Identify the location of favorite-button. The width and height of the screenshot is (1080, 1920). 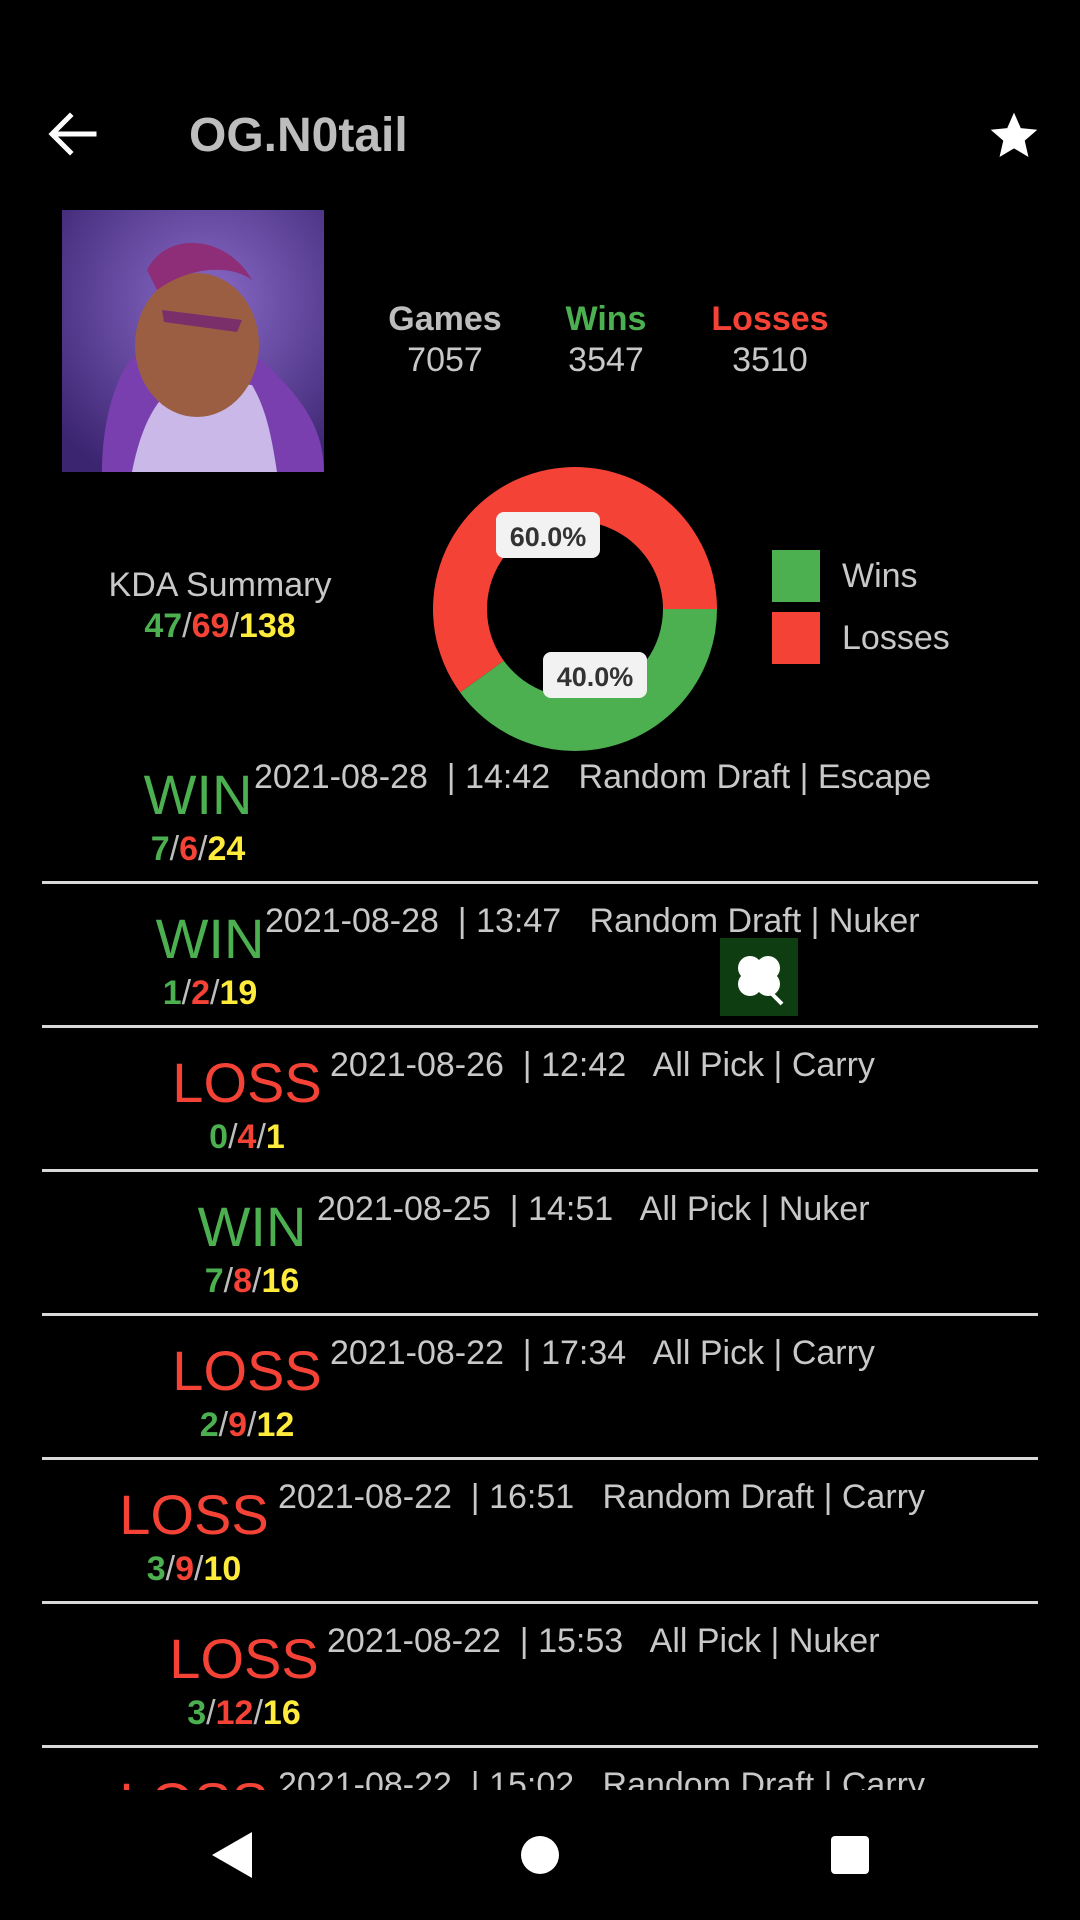
(1014, 136).